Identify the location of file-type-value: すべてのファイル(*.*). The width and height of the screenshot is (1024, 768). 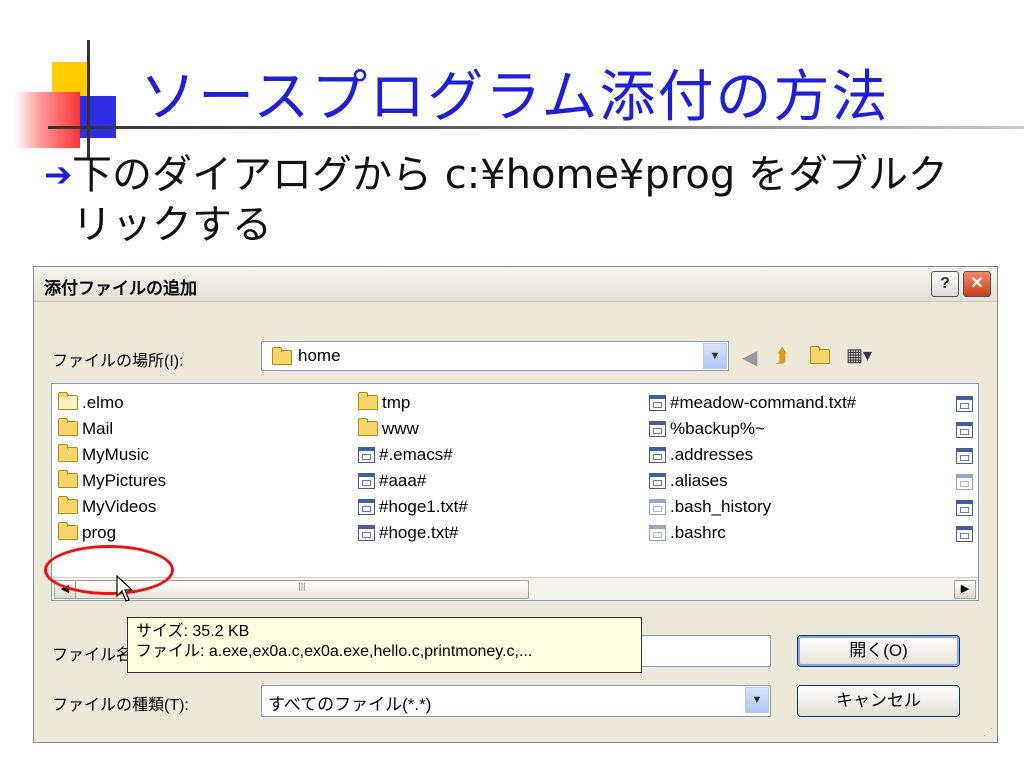
(350, 704).